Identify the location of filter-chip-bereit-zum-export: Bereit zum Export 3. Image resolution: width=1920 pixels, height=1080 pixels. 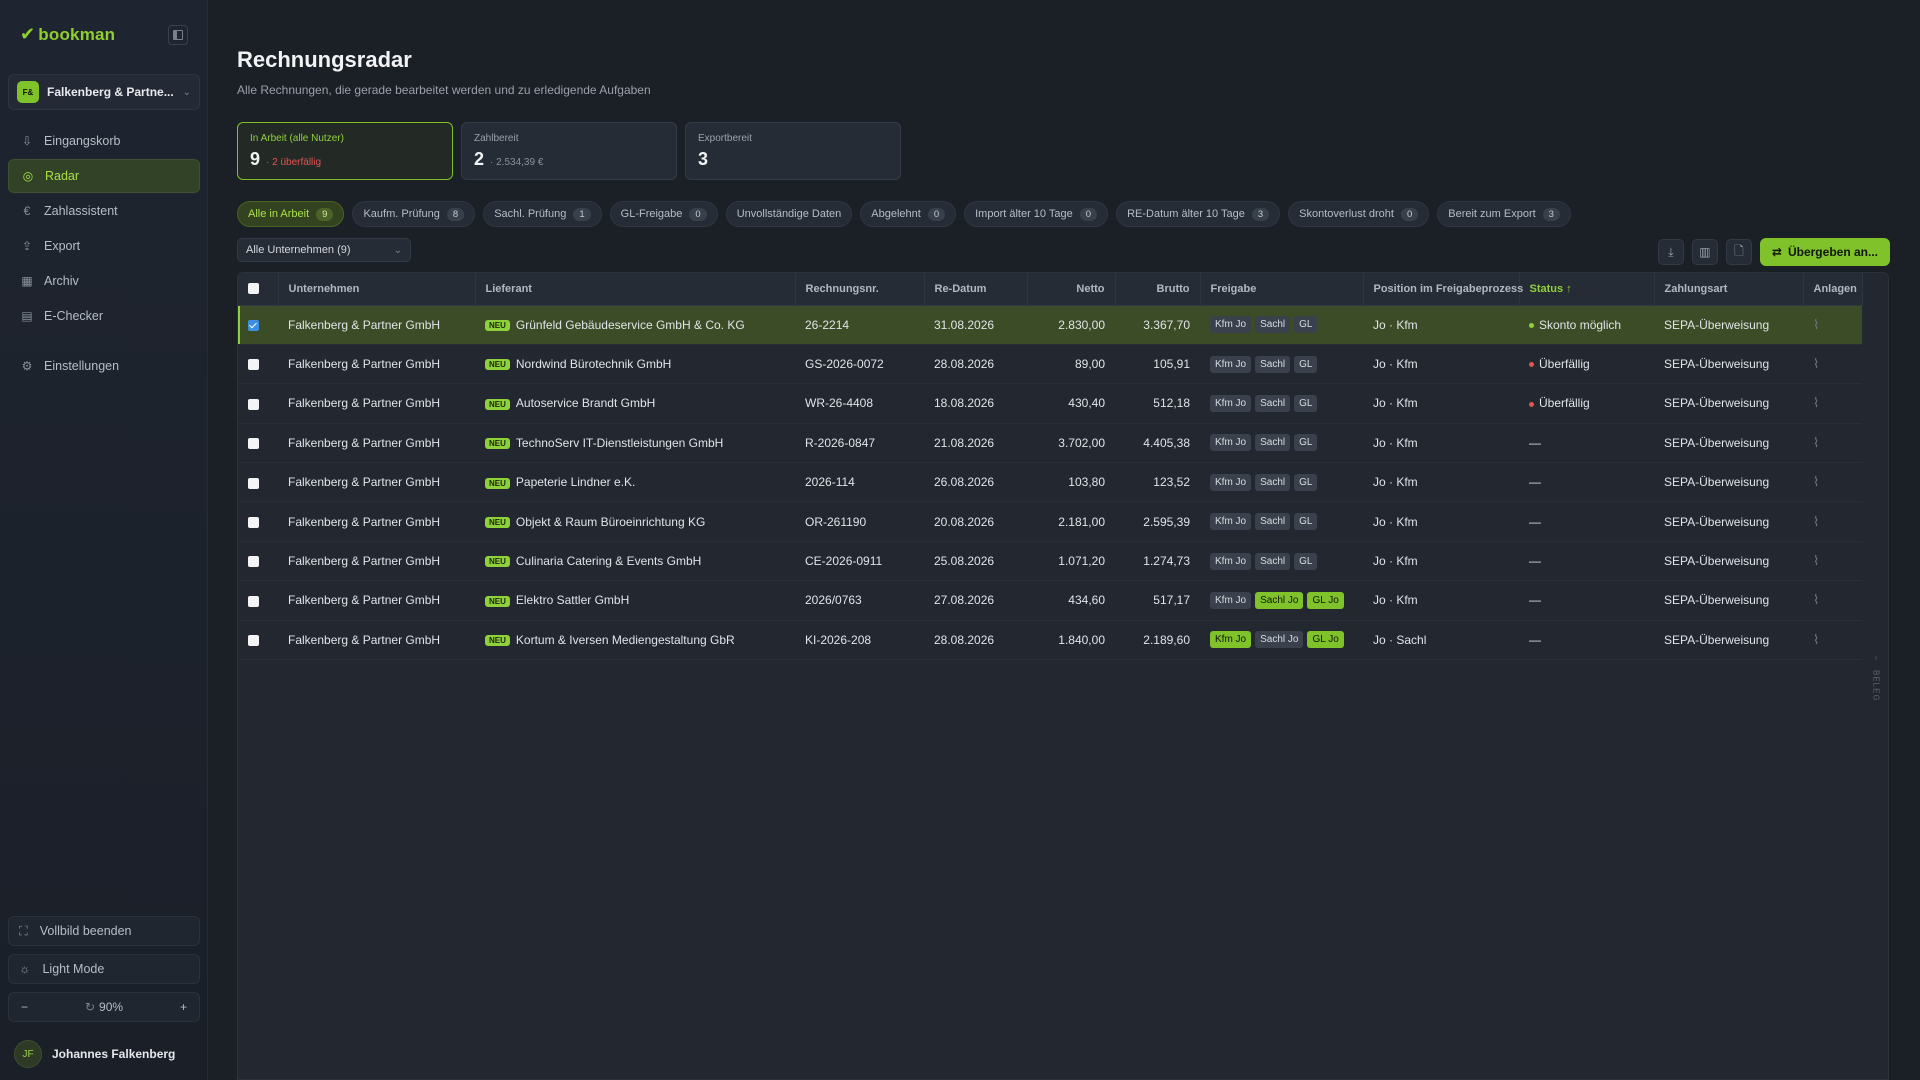
(1504, 214).